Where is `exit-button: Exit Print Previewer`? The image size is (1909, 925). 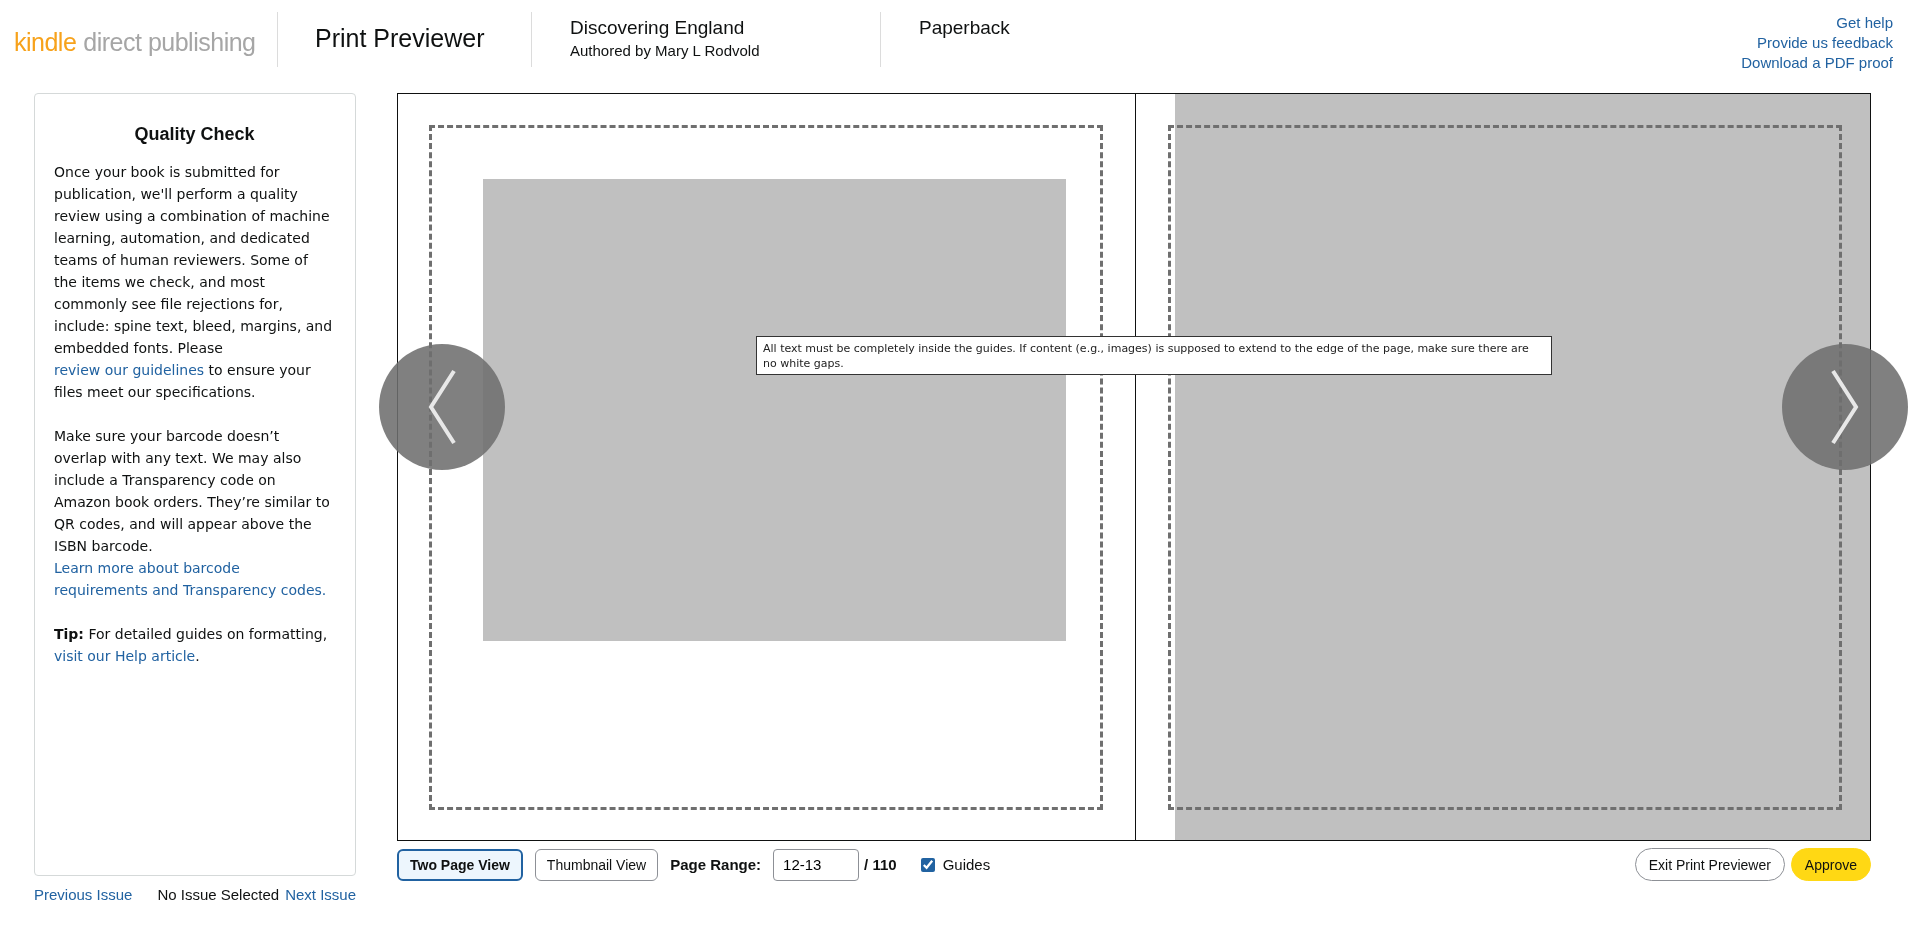 exit-button: Exit Print Previewer is located at coordinates (1709, 864).